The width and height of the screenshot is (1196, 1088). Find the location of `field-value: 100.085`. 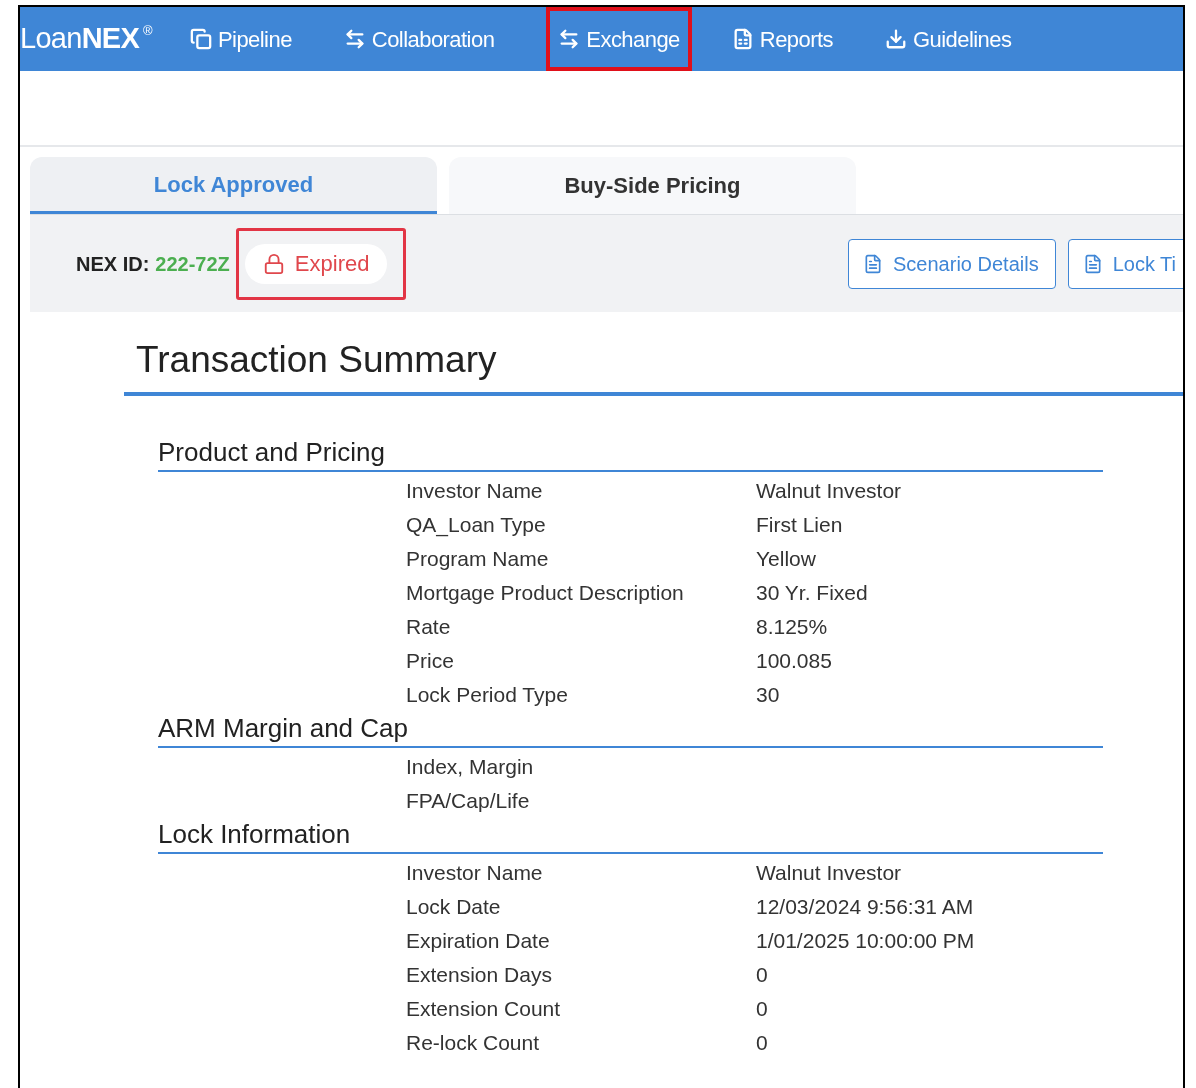

field-value: 100.085 is located at coordinates (794, 660).